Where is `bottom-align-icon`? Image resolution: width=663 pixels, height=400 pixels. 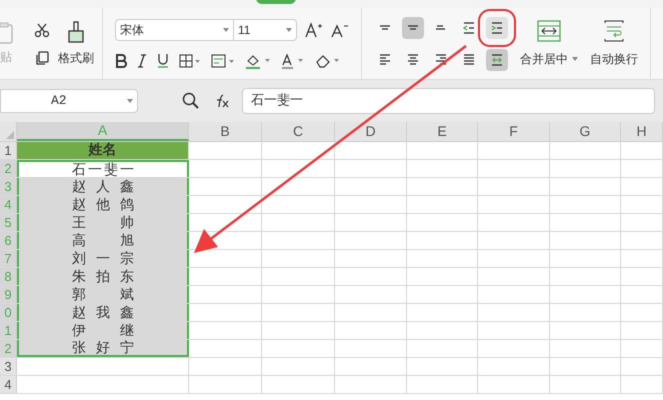
bottom-align-icon is located at coordinates (441, 27).